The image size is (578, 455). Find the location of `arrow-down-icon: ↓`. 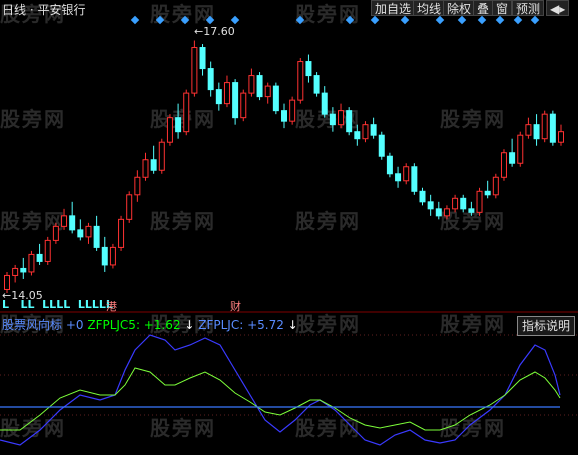

arrow-down-icon: ↓ is located at coordinates (189, 325).